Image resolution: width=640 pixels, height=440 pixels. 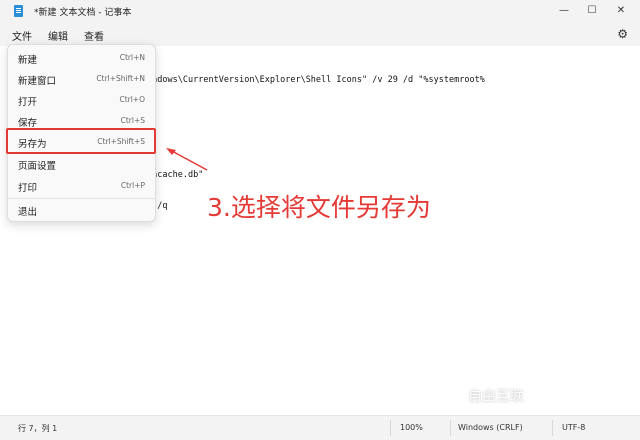 What do you see at coordinates (320, 427) in the screenshot?
I see `status-bar: 行 7，列 1 100% Windows (CRLF) UTF-8` at bounding box center [320, 427].